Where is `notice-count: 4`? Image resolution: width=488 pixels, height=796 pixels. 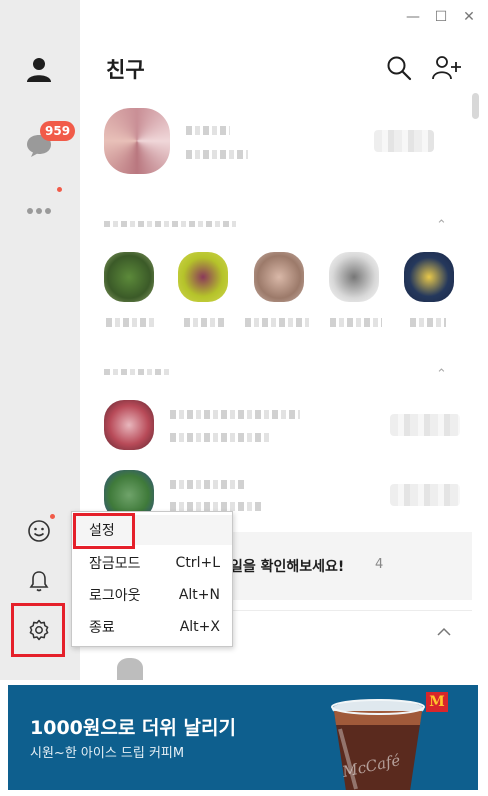
notice-count: 4 is located at coordinates (379, 564).